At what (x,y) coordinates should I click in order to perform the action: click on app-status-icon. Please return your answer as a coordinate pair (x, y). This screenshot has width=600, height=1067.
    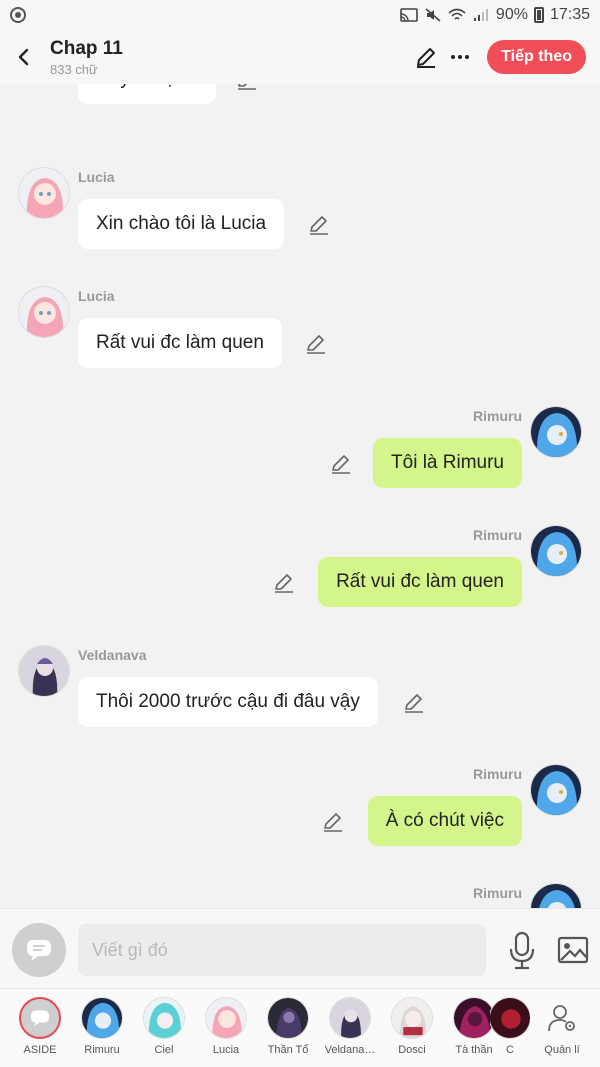
    Looking at the image, I should click on (18, 15).